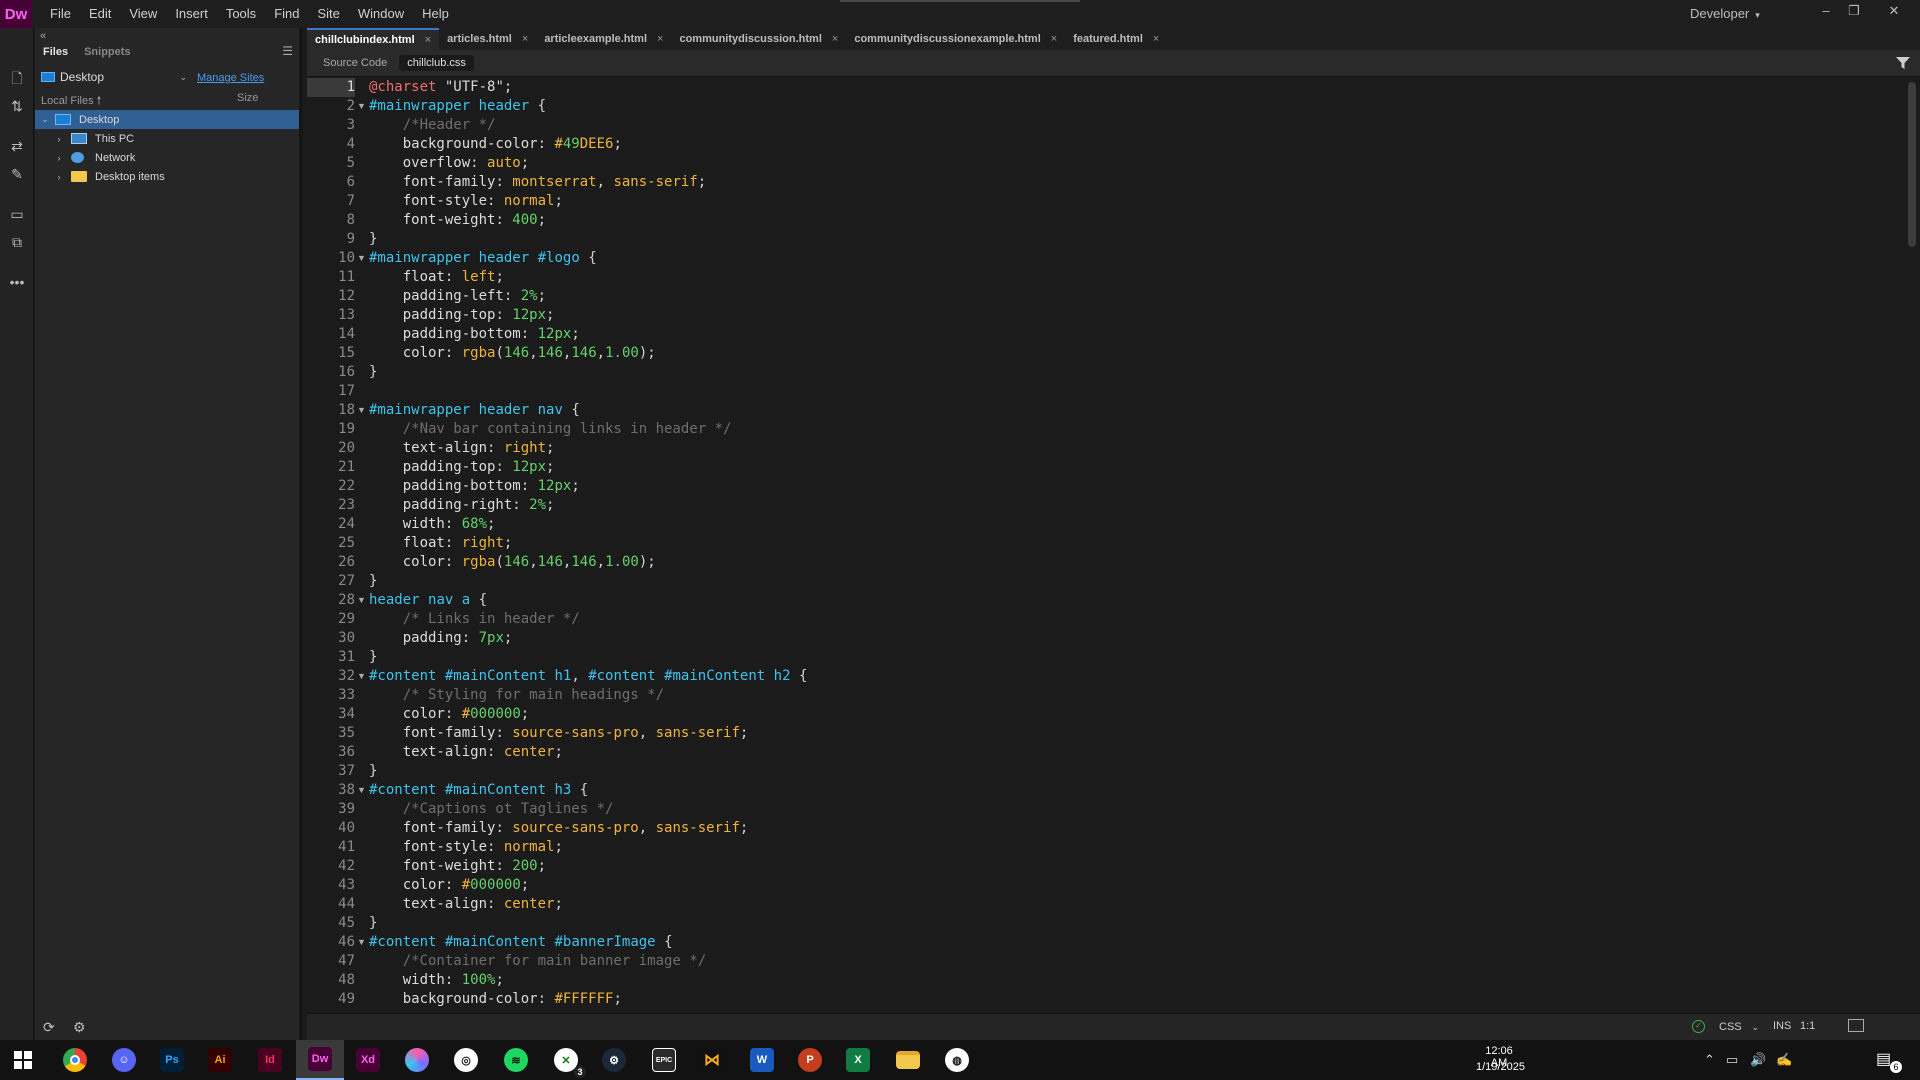 The height and width of the screenshot is (1080, 1920). I want to click on code-line: padding: 7px;, so click(441, 638).